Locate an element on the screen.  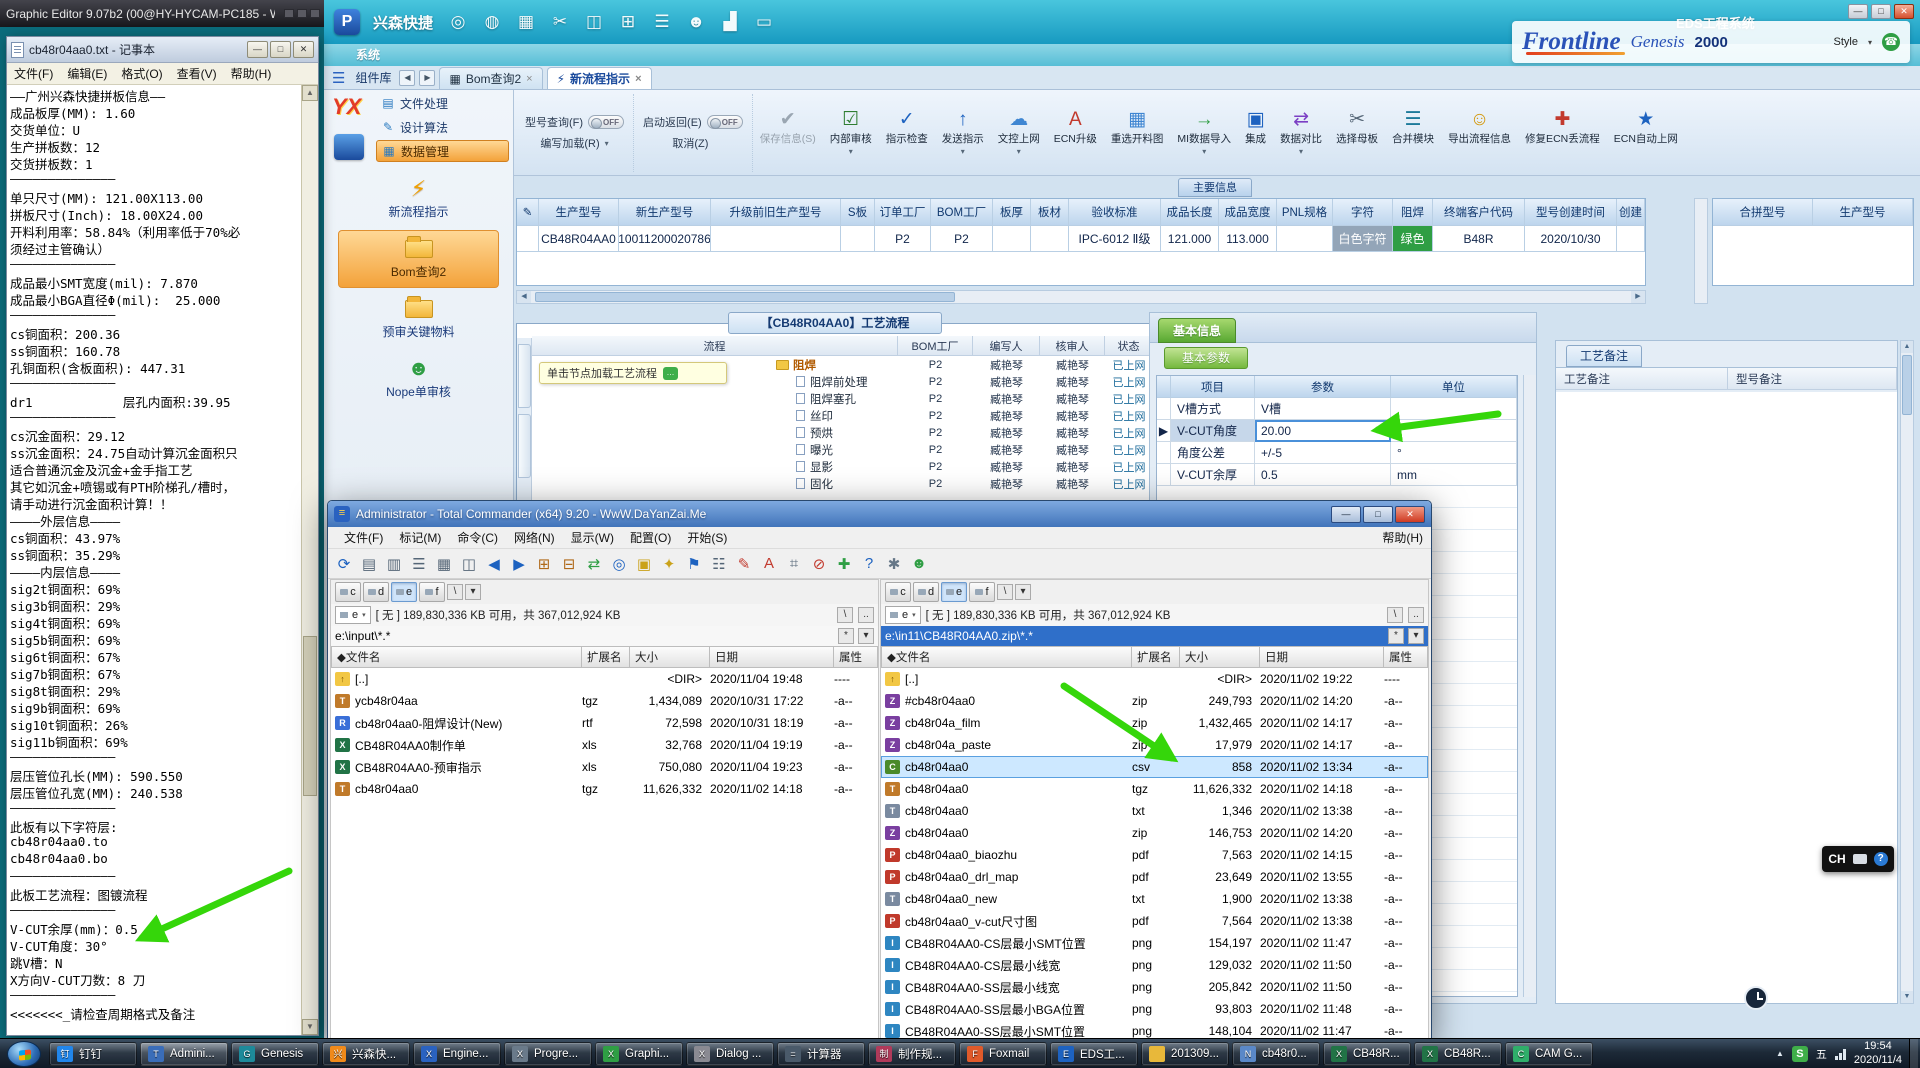
param-row: V槽方式 V槽 is located at coordinates (1337, 409).